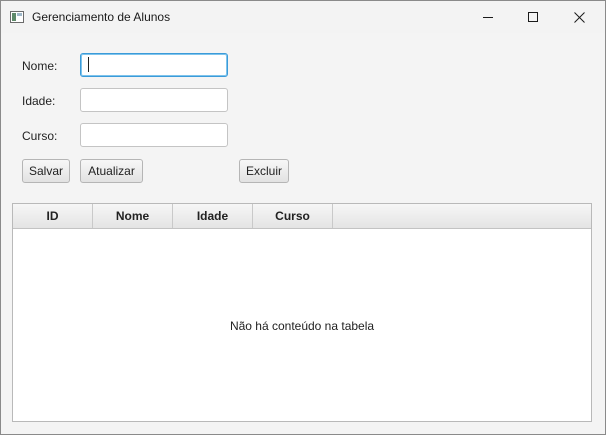 This screenshot has width=606, height=435. I want to click on close-button, so click(579, 17).